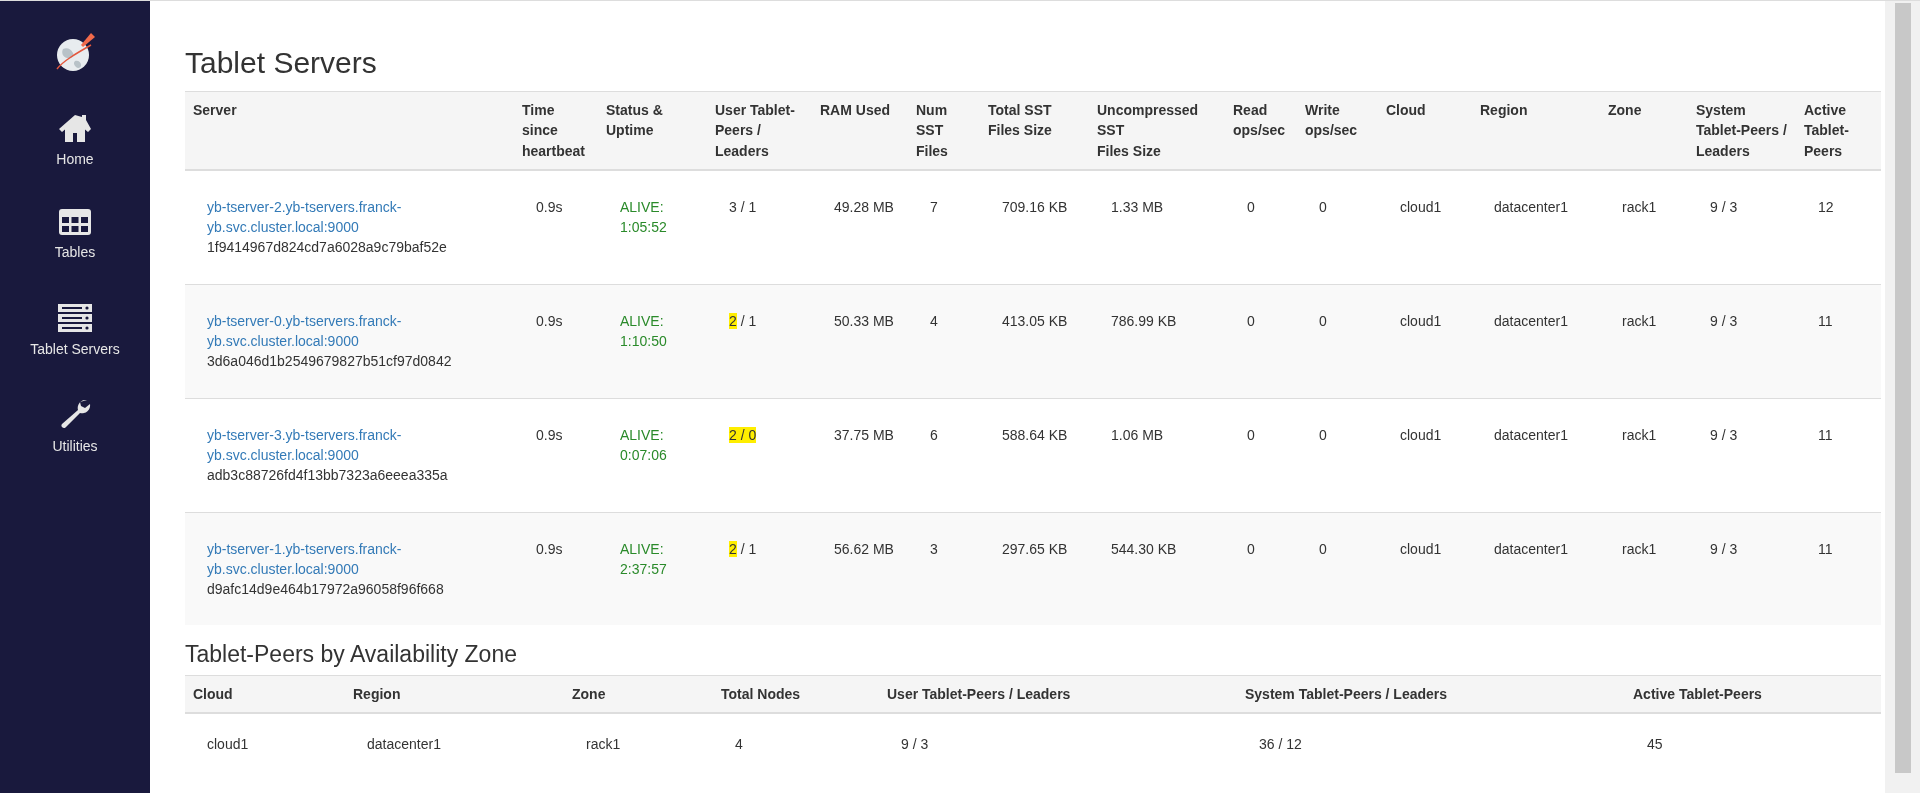 Image resolution: width=1920 pixels, height=793 pixels. I want to click on table-cell: 45, so click(1753, 748).